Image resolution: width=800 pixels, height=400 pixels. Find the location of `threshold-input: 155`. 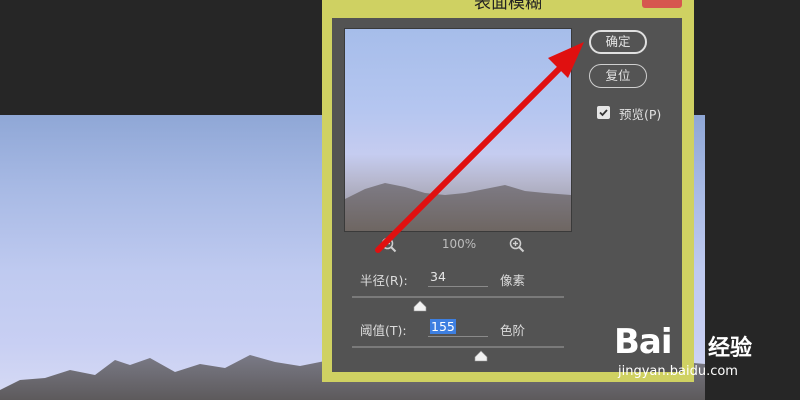

threshold-input: 155 is located at coordinates (458, 328).